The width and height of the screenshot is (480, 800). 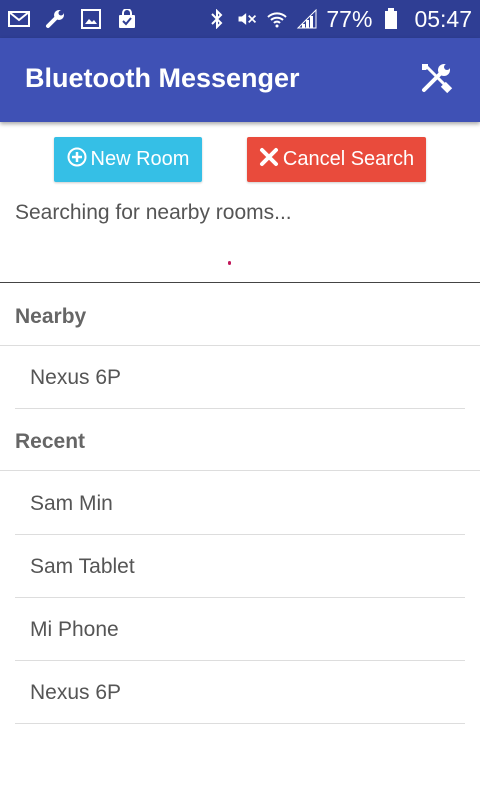 I want to click on section-header-nearby: Nearby, so click(x=240, y=315).